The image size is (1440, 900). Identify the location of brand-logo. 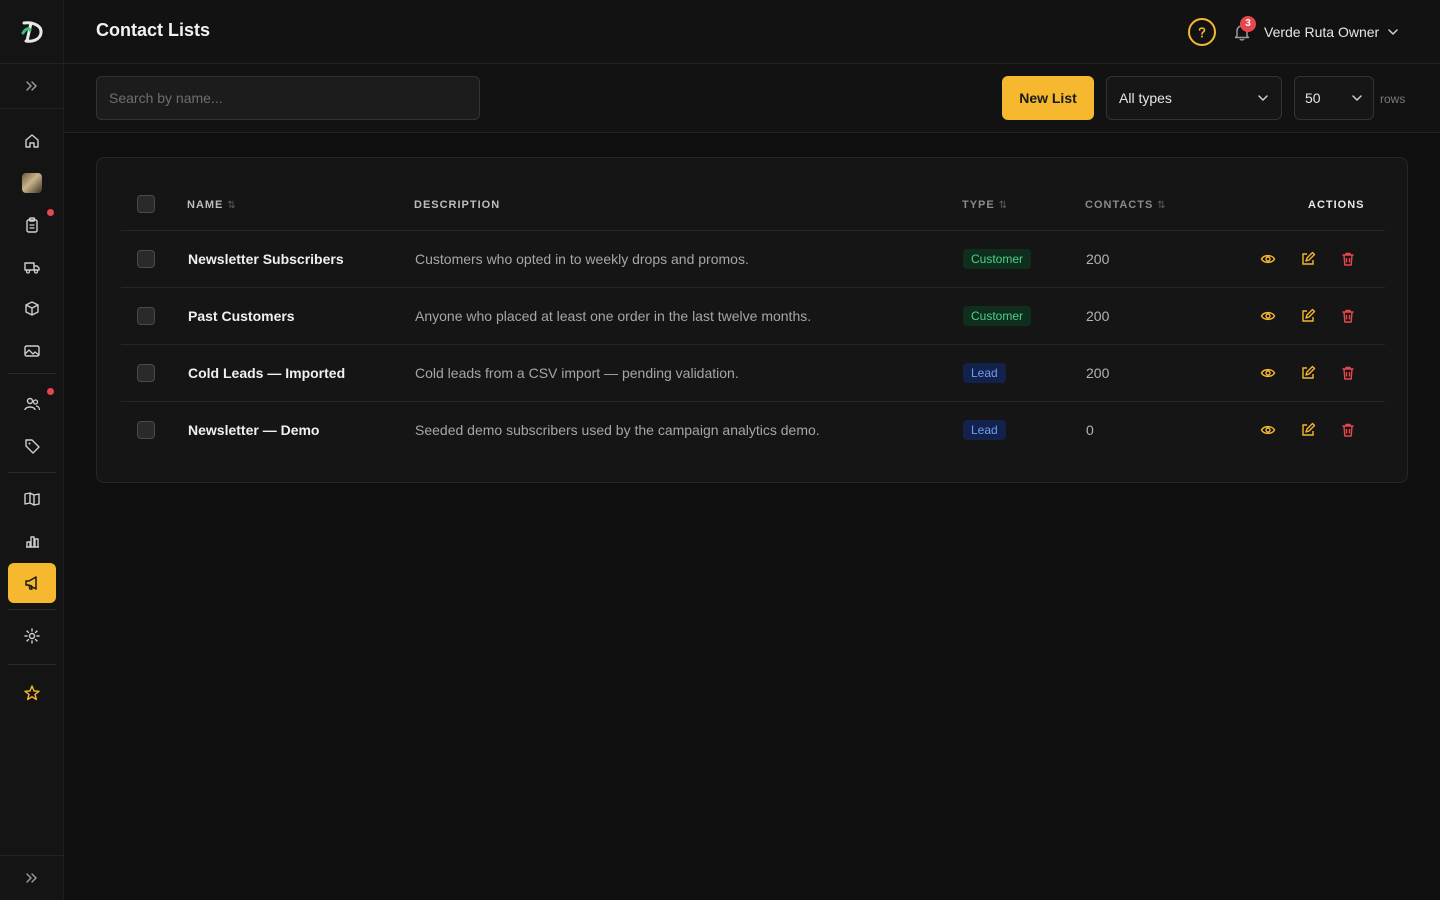
(32, 32).